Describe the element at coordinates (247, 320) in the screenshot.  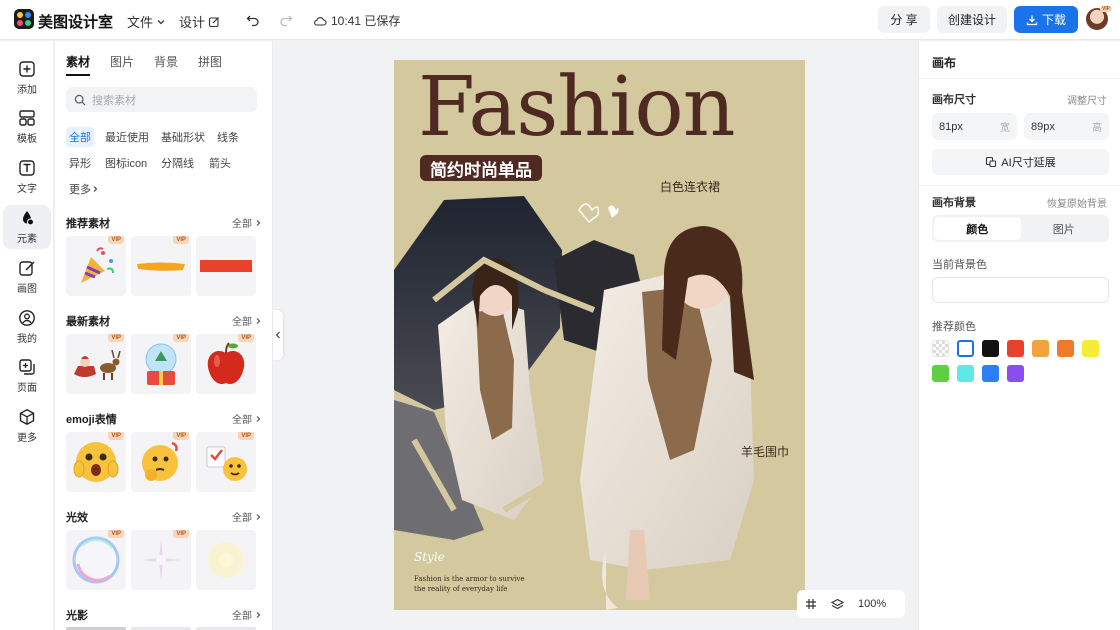
I see `see-all-newest: 全部` at that location.